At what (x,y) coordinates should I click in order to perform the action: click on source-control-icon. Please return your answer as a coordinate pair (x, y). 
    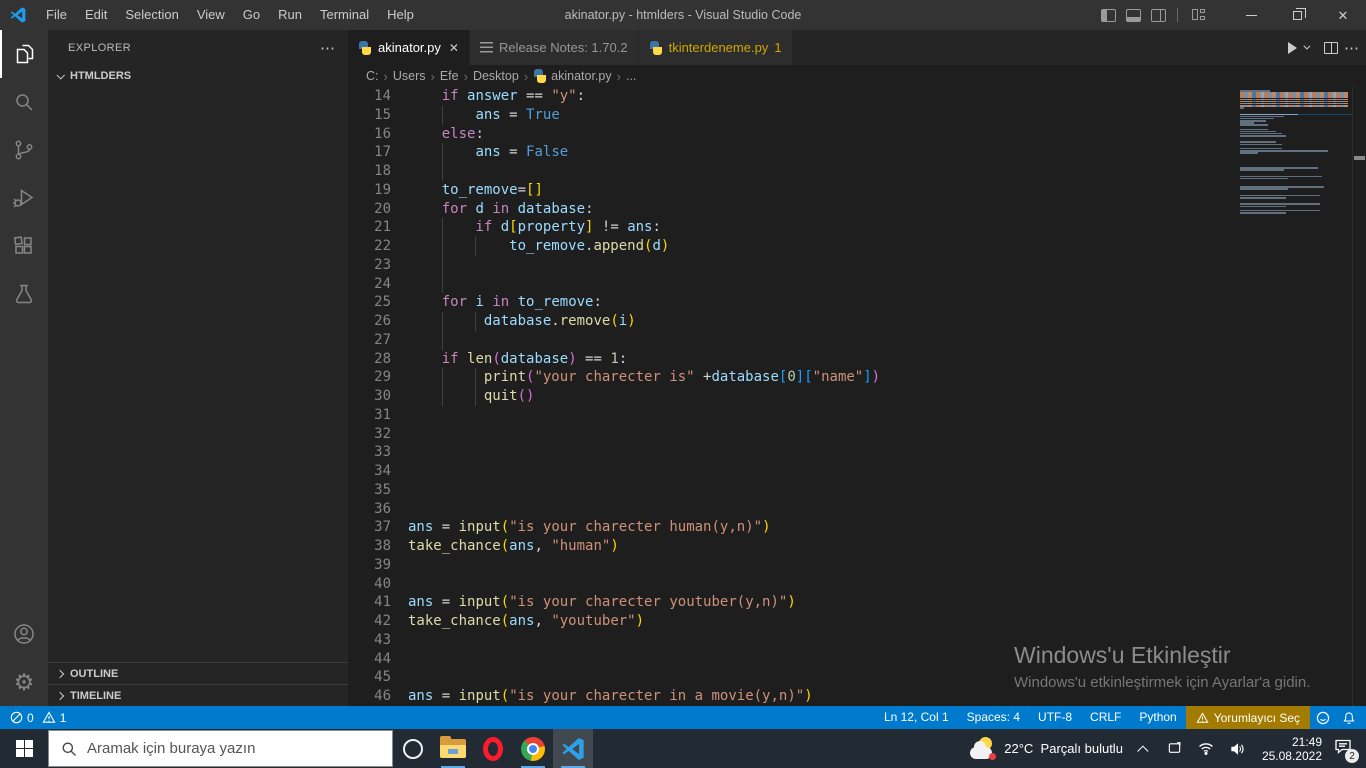
    Looking at the image, I should click on (24, 150).